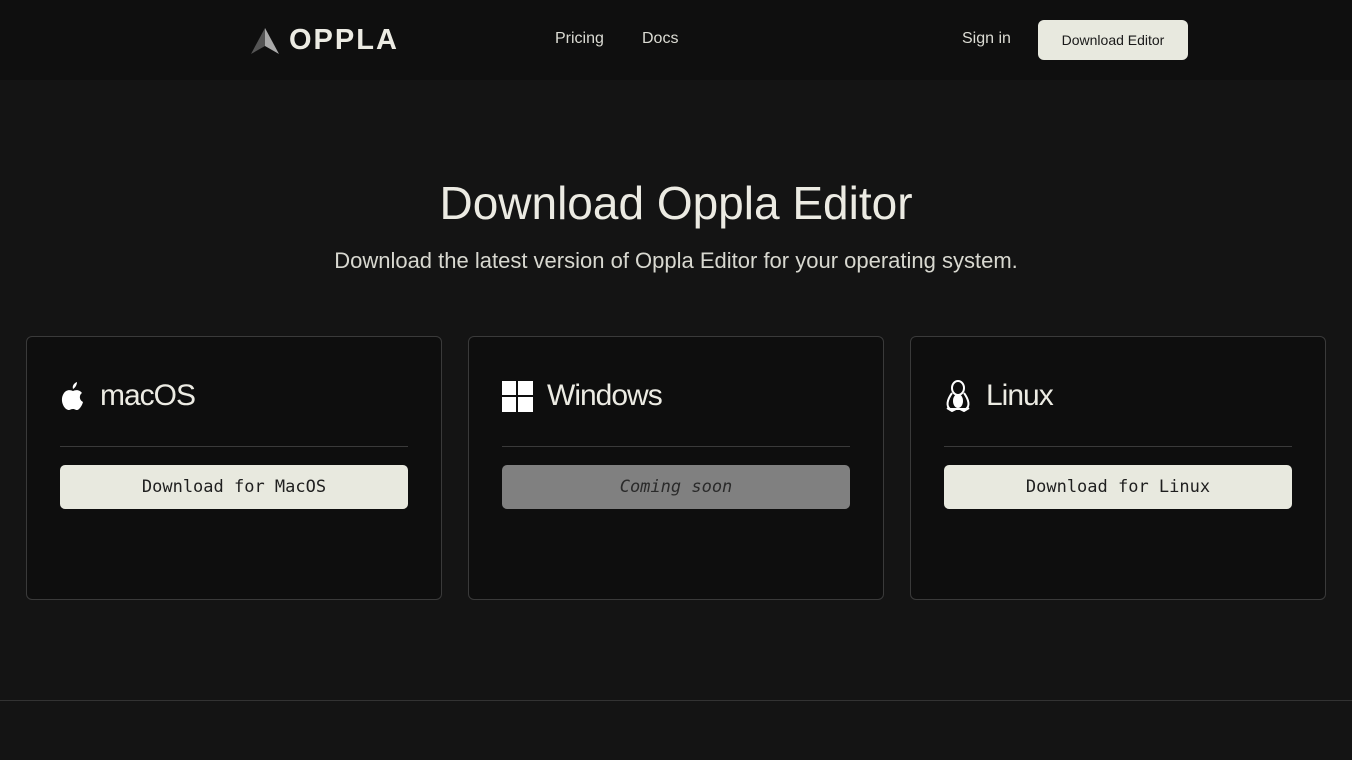 The height and width of the screenshot is (760, 1352). What do you see at coordinates (344, 40) in the screenshot?
I see `brand-name: OPPLA` at bounding box center [344, 40].